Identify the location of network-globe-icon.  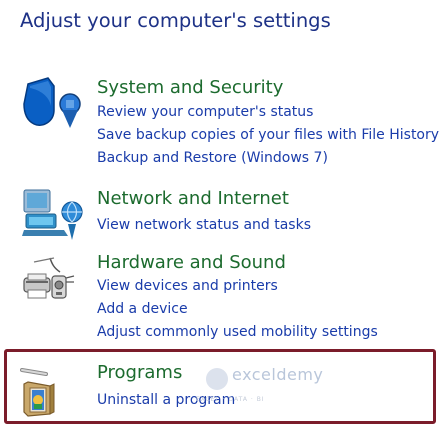
(52, 216).